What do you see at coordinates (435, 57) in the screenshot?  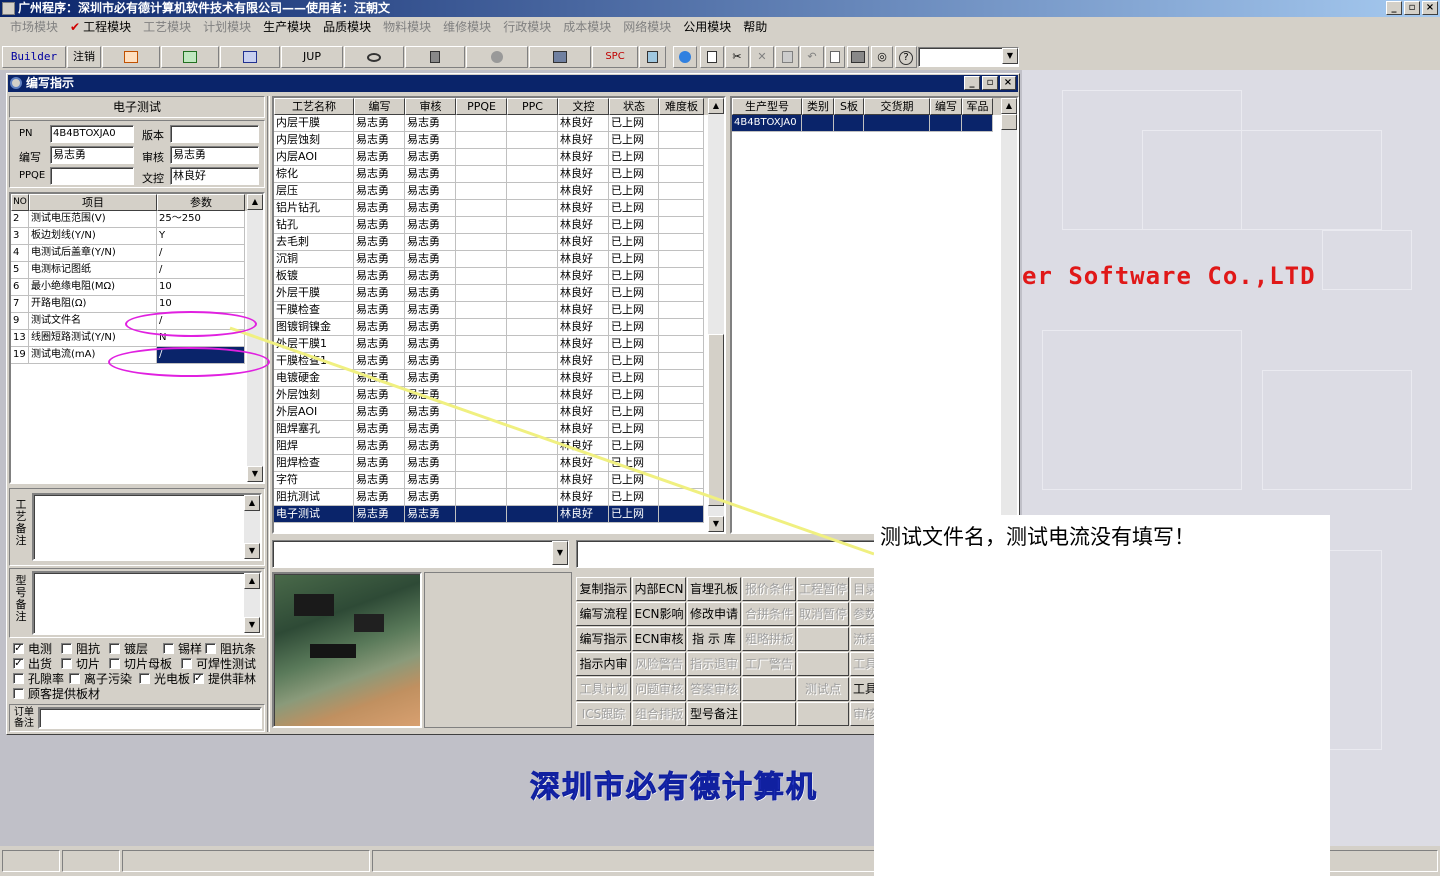 I see `database-button` at bounding box center [435, 57].